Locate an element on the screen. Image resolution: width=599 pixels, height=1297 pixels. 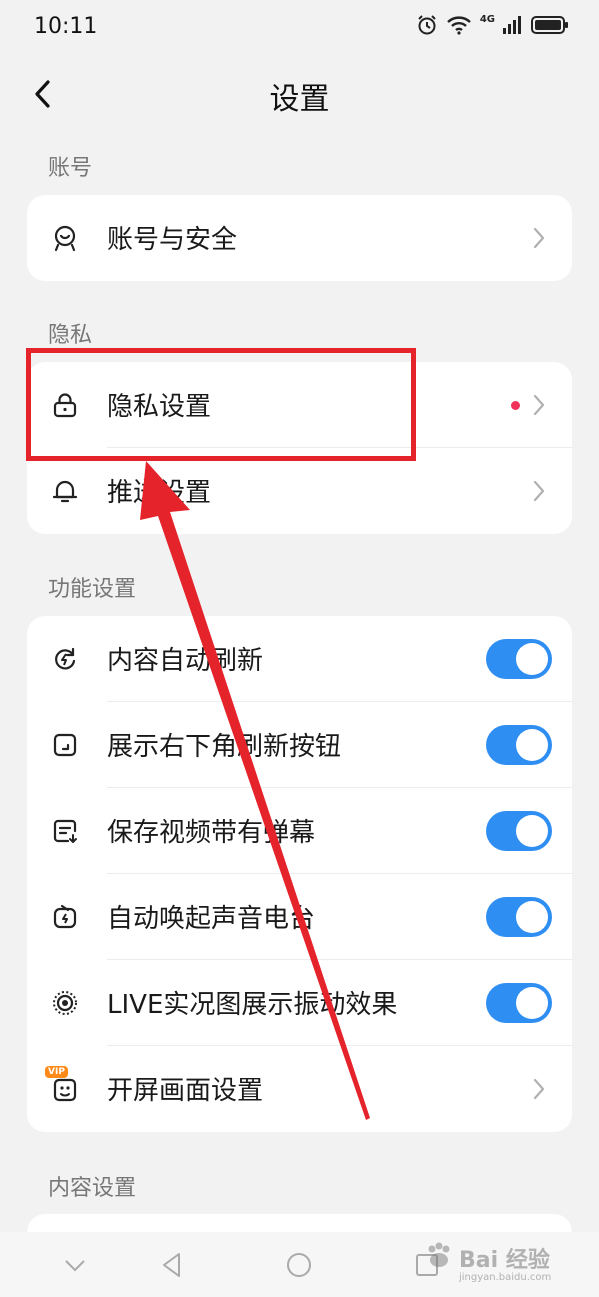
baidu-paw-icon is located at coordinates (439, 1254).